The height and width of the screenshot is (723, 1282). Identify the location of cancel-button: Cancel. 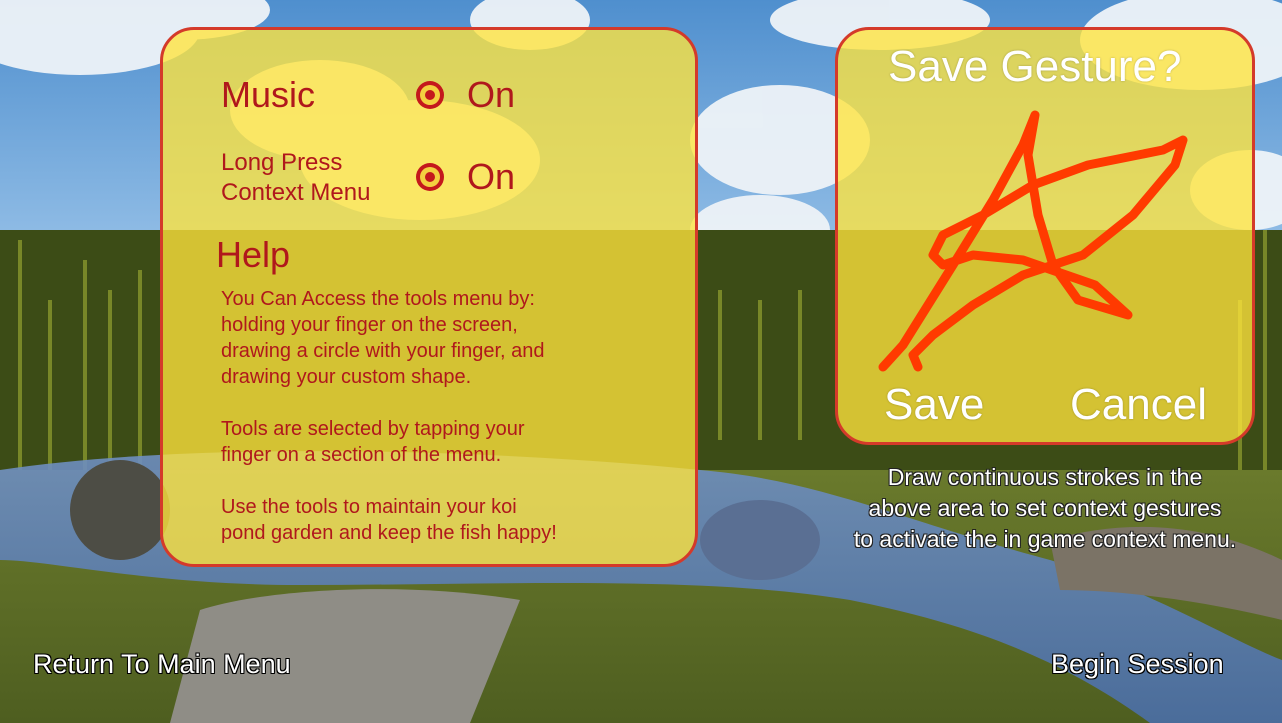
(1138, 405).